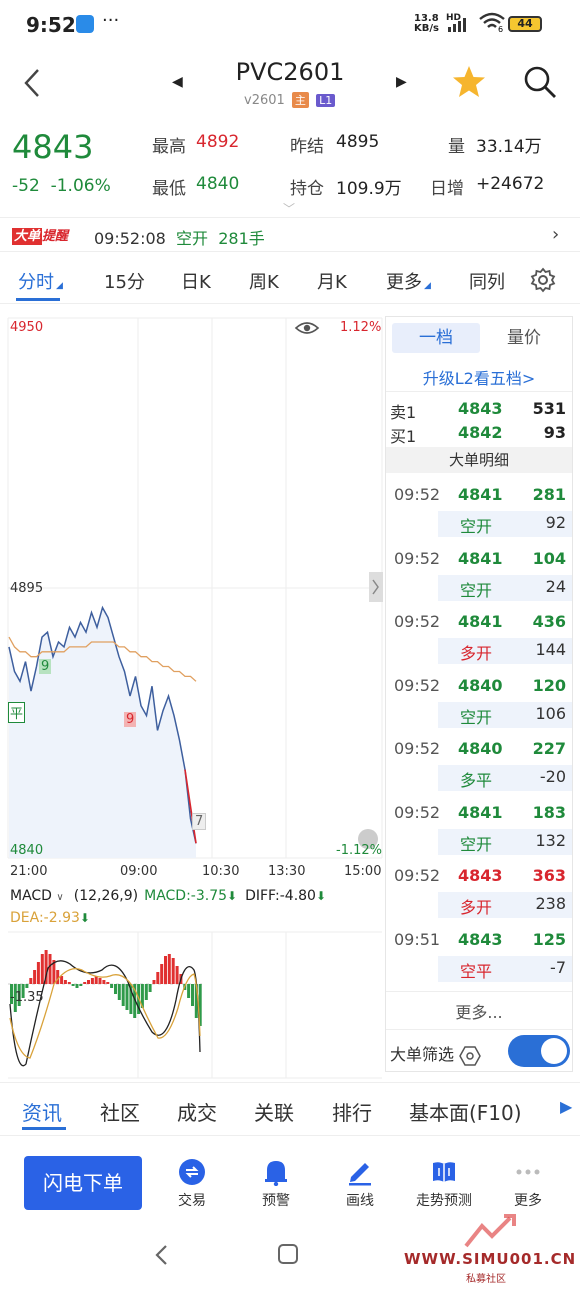 This screenshot has width=580, height=1289. Describe the element at coordinates (289, 208) in the screenshot. I see `expand-chevron-icon: ﹀` at that location.